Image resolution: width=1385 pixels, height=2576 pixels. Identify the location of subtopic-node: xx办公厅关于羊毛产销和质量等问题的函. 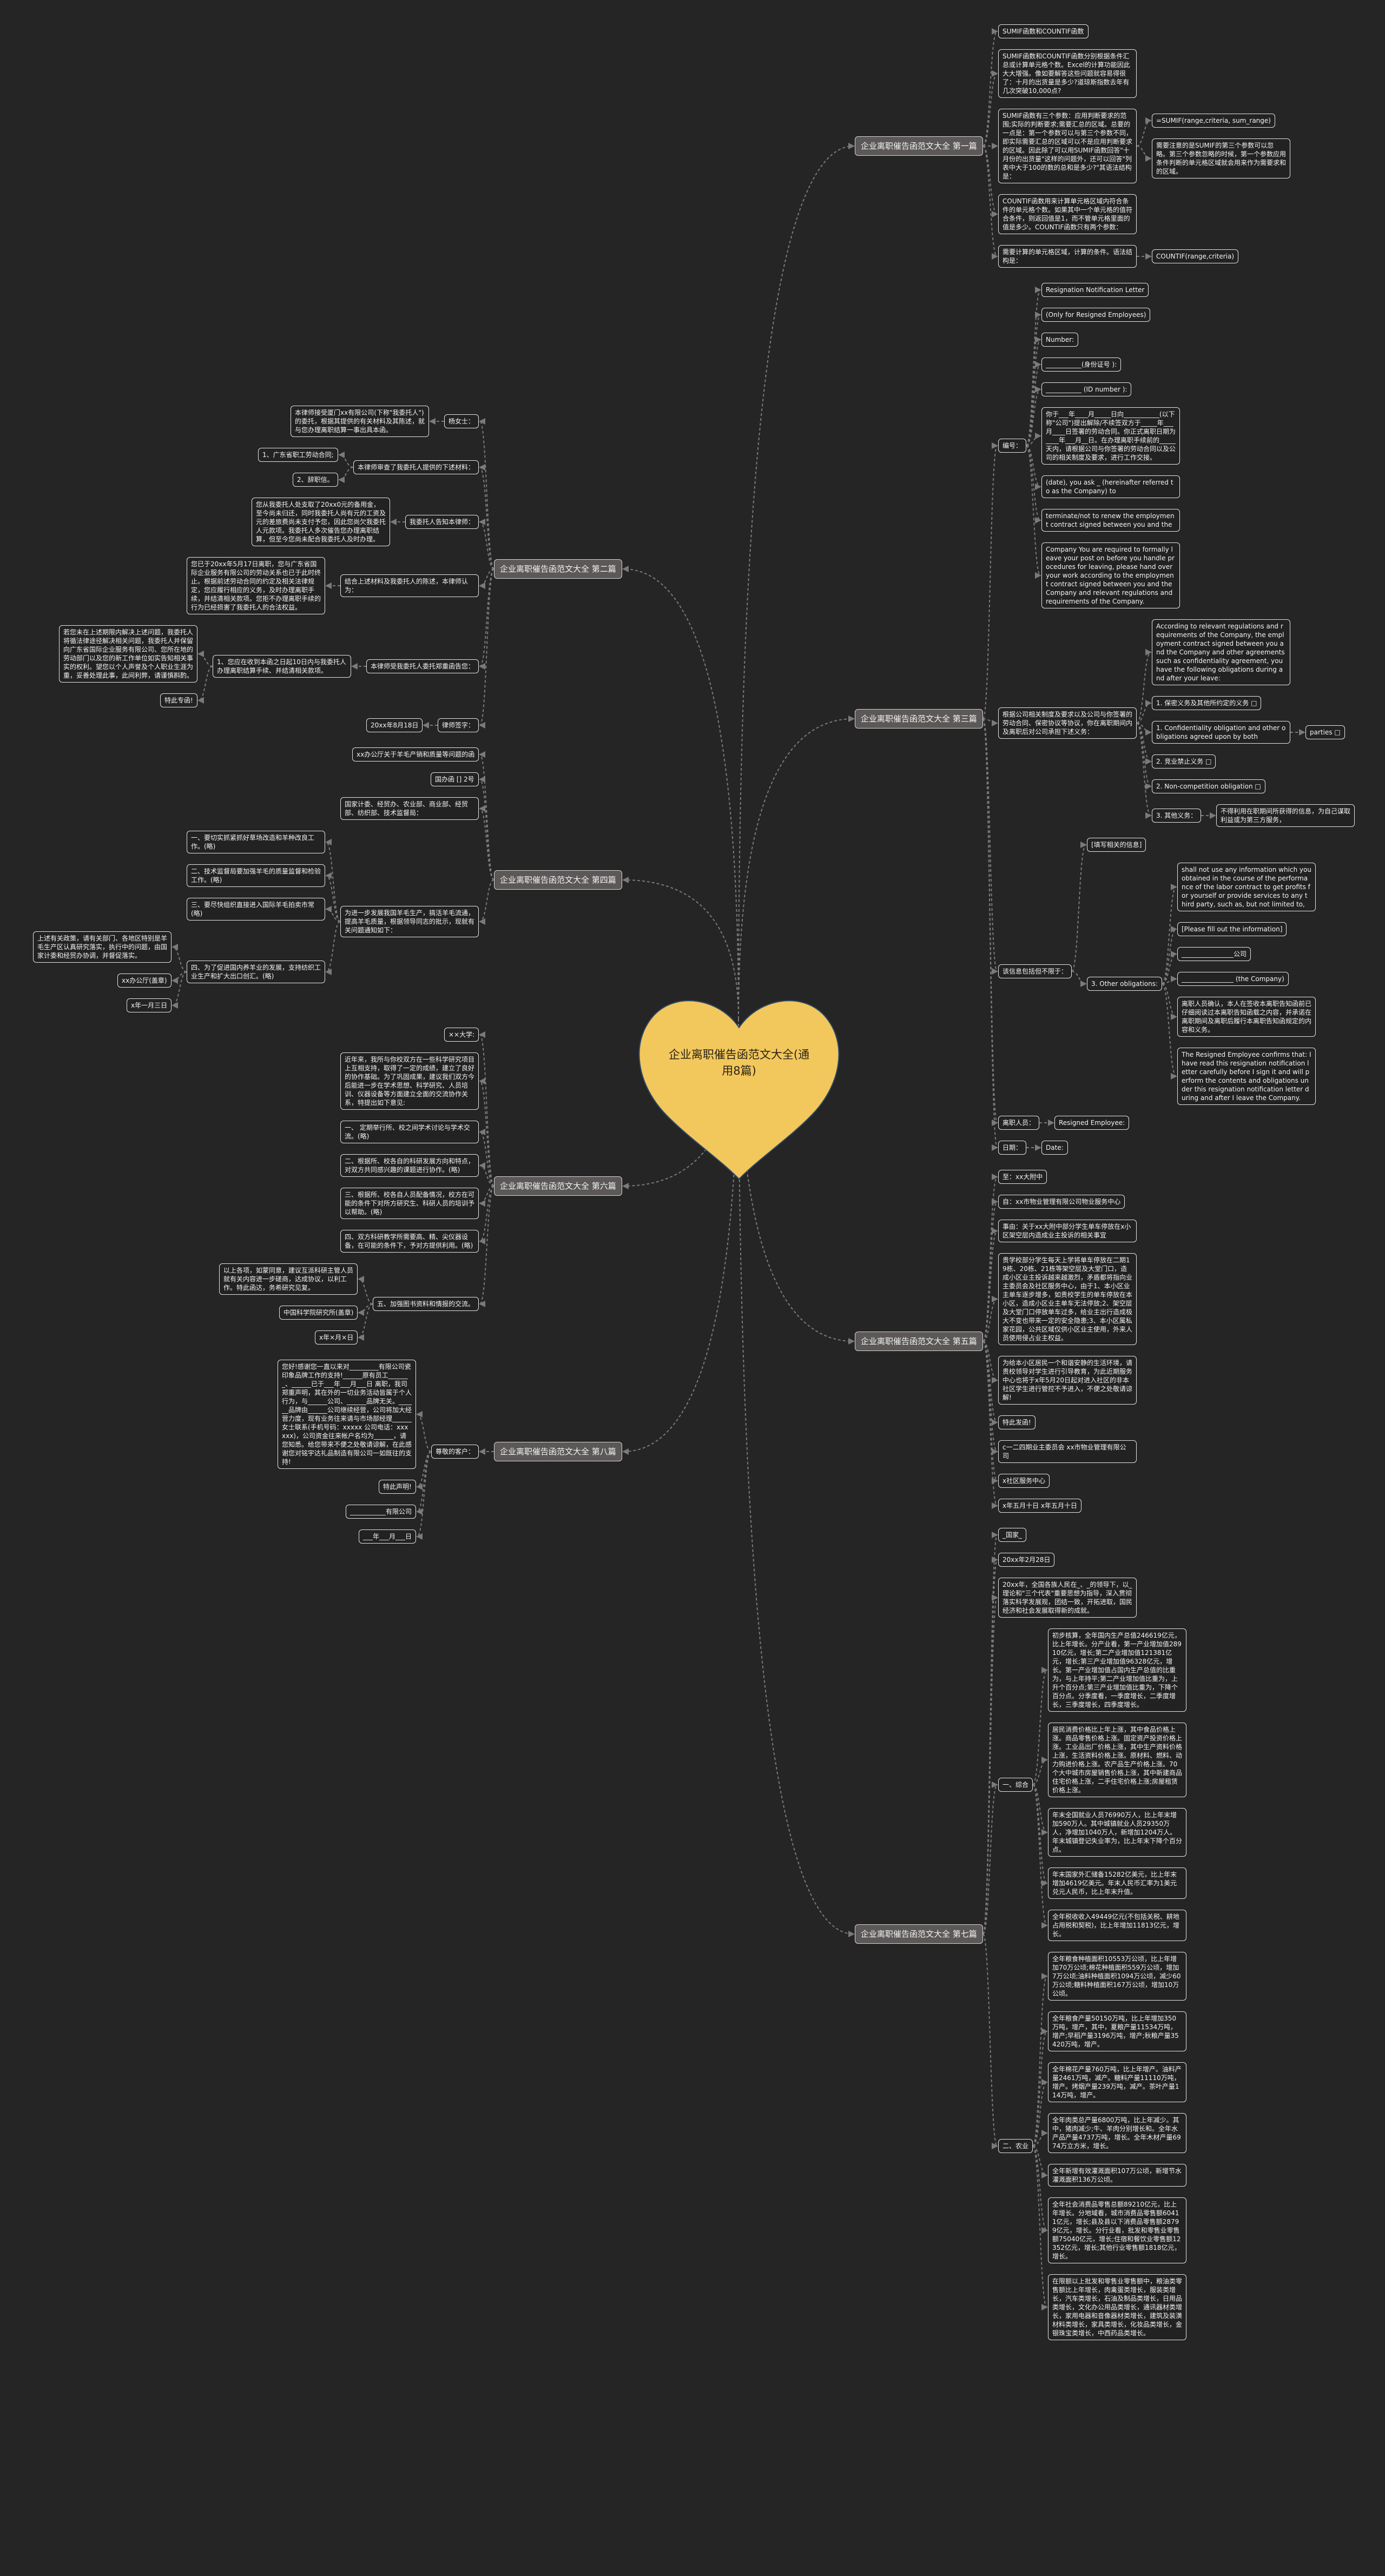
(415, 754).